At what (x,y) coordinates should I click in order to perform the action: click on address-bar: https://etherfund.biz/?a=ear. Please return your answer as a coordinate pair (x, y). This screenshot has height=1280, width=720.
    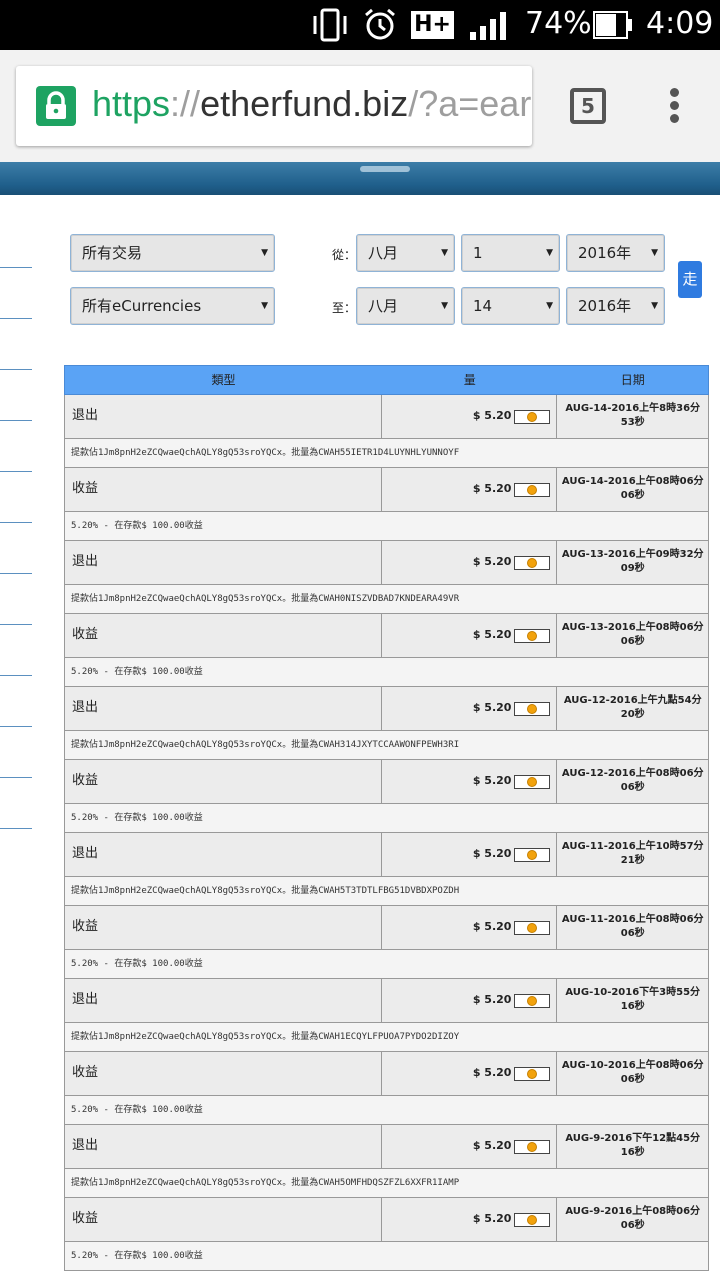
    Looking at the image, I should click on (274, 106).